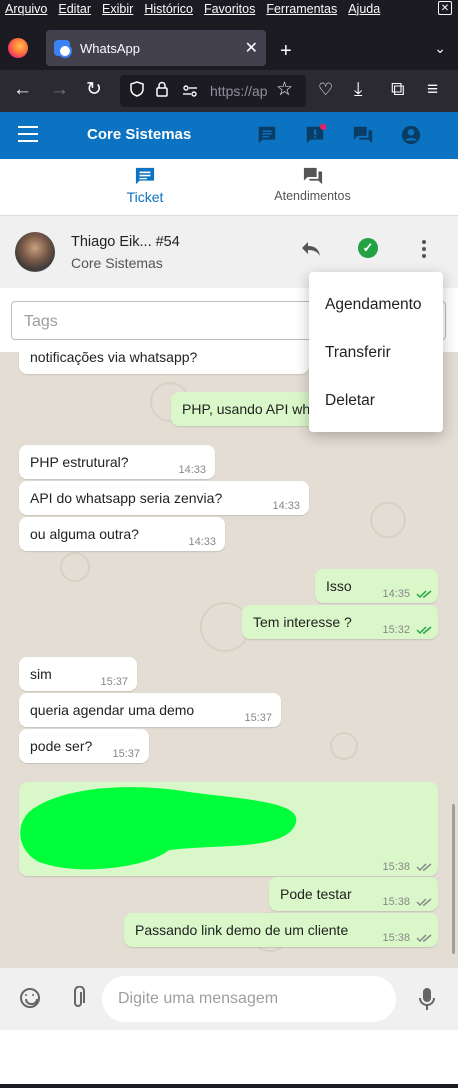 This screenshot has width=458, height=1088. I want to click on ticket-options-menu: Agendamento Transferir Deletar, so click(376, 352).